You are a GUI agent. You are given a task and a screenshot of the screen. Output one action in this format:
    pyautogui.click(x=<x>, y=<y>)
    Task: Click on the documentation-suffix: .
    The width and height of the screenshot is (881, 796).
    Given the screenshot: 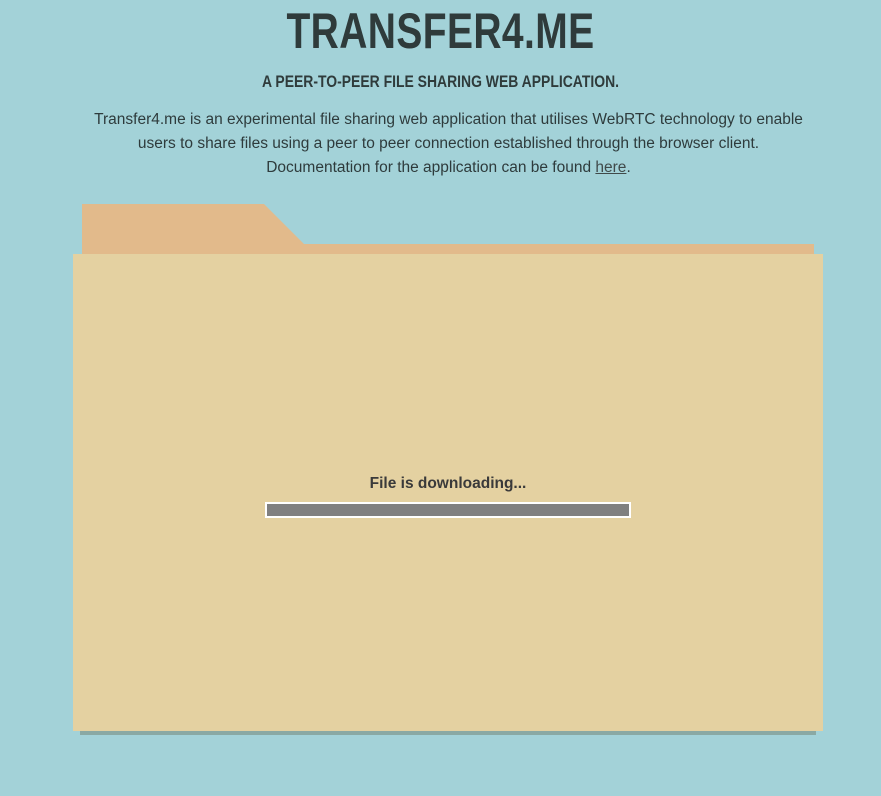 What is the action you would take?
    pyautogui.click(x=628, y=167)
    